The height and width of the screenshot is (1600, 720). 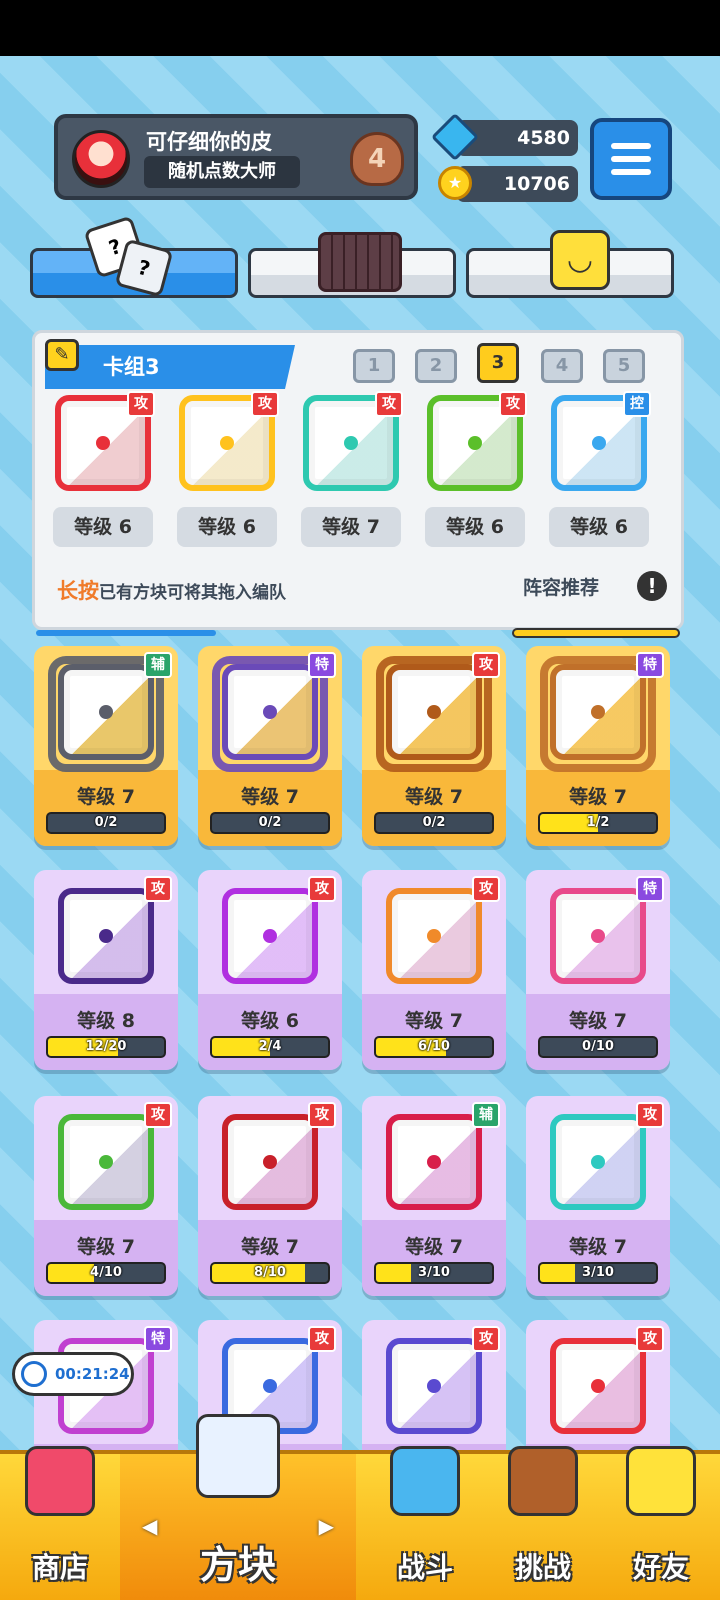 What do you see at coordinates (270, 746) in the screenshot?
I see `dice-card: 特等级 7 0/2` at bounding box center [270, 746].